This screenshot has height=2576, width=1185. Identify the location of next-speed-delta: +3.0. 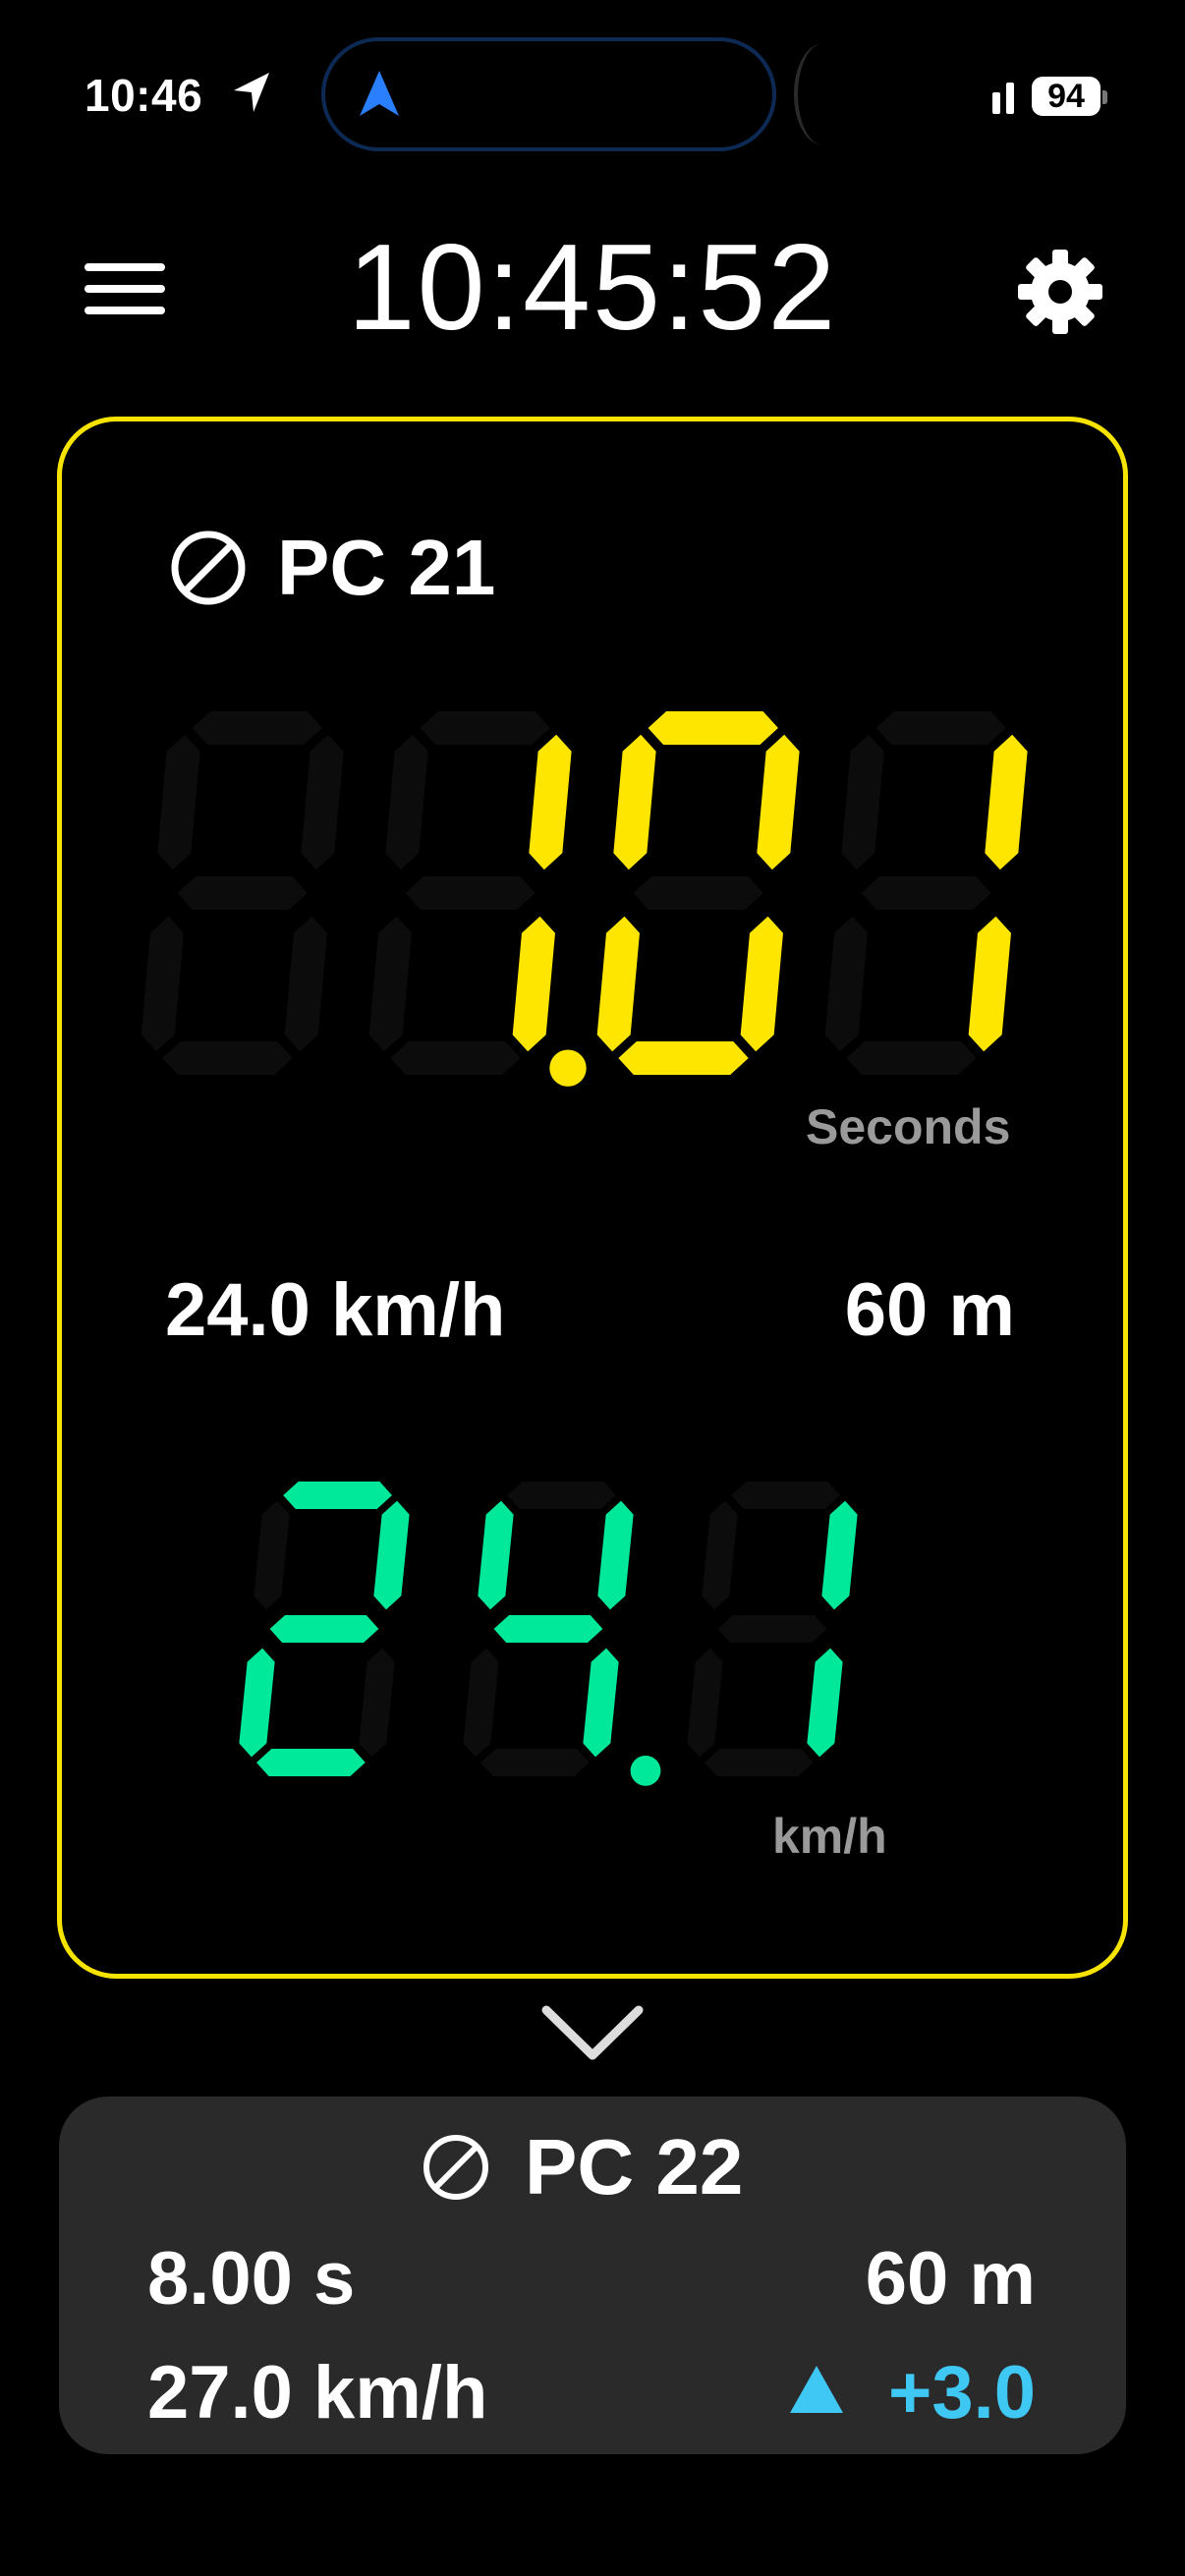
(962, 2393).